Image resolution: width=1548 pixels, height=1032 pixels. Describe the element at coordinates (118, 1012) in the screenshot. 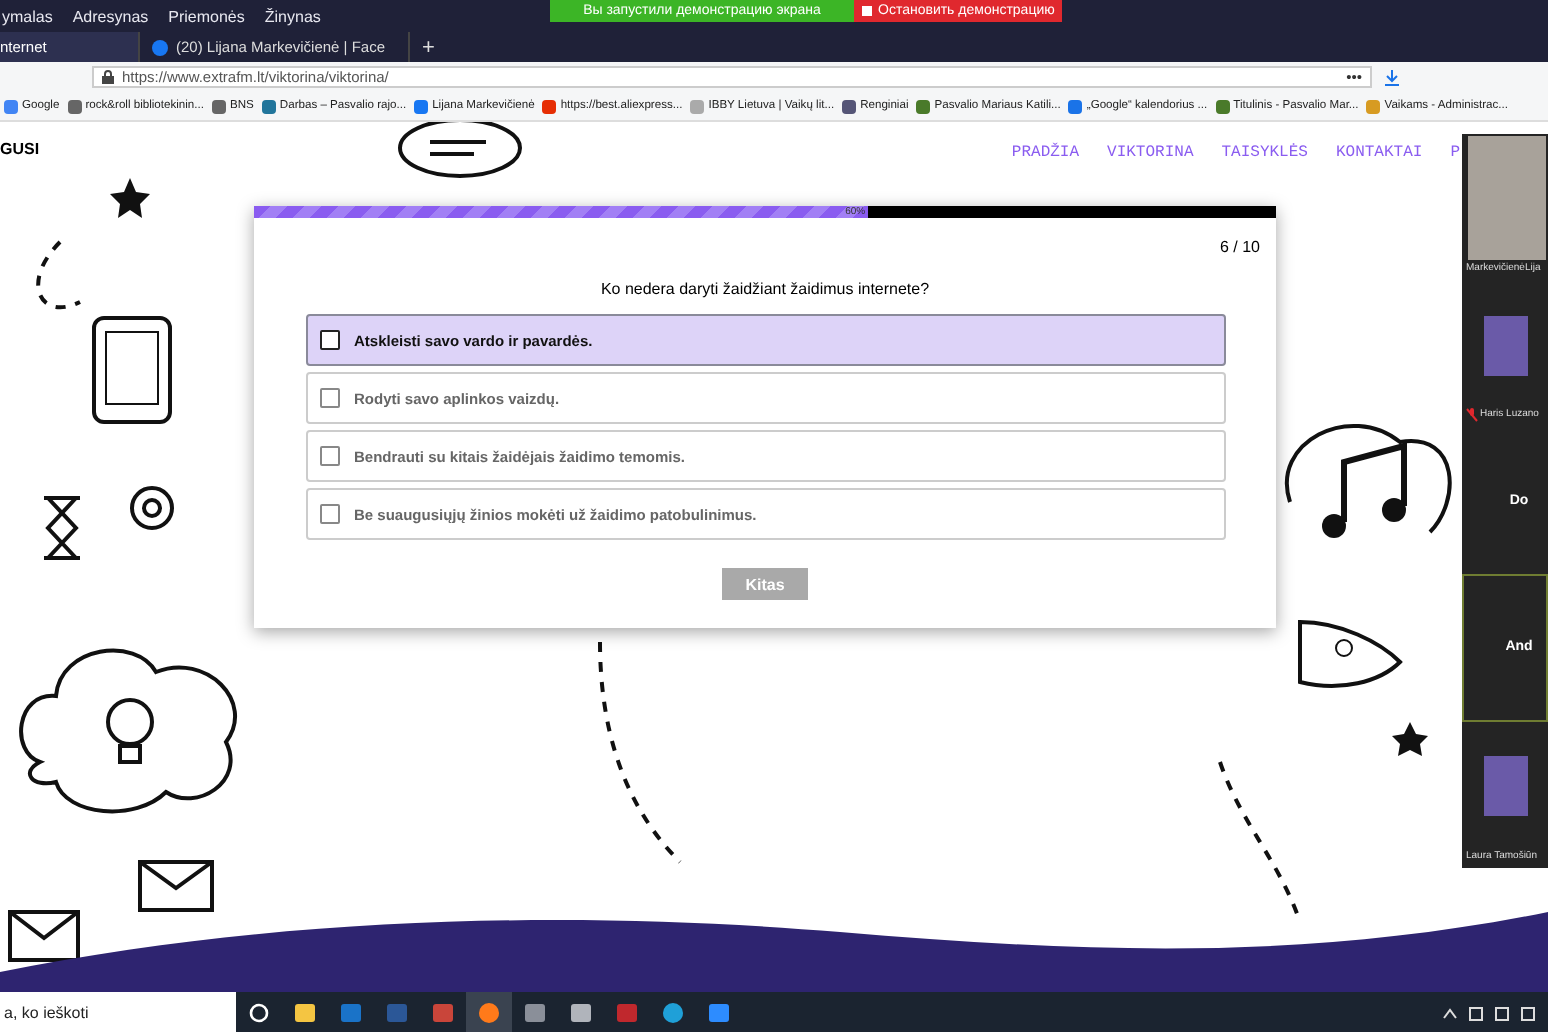

I see `search-field: a, ko ieškoti` at that location.